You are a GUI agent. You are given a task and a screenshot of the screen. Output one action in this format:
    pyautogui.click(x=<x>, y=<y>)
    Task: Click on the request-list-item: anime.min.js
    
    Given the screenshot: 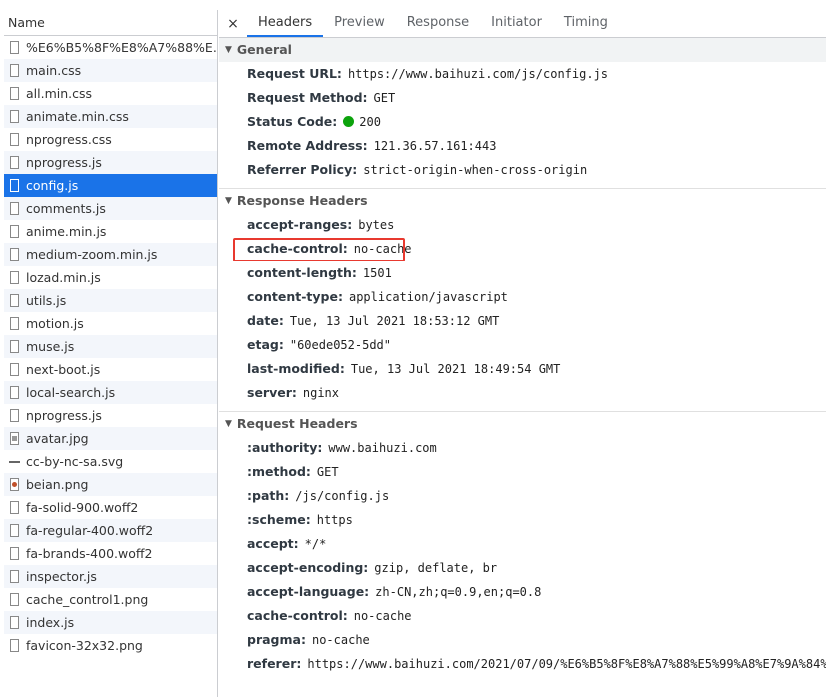 What is the action you would take?
    pyautogui.click(x=110, y=231)
    